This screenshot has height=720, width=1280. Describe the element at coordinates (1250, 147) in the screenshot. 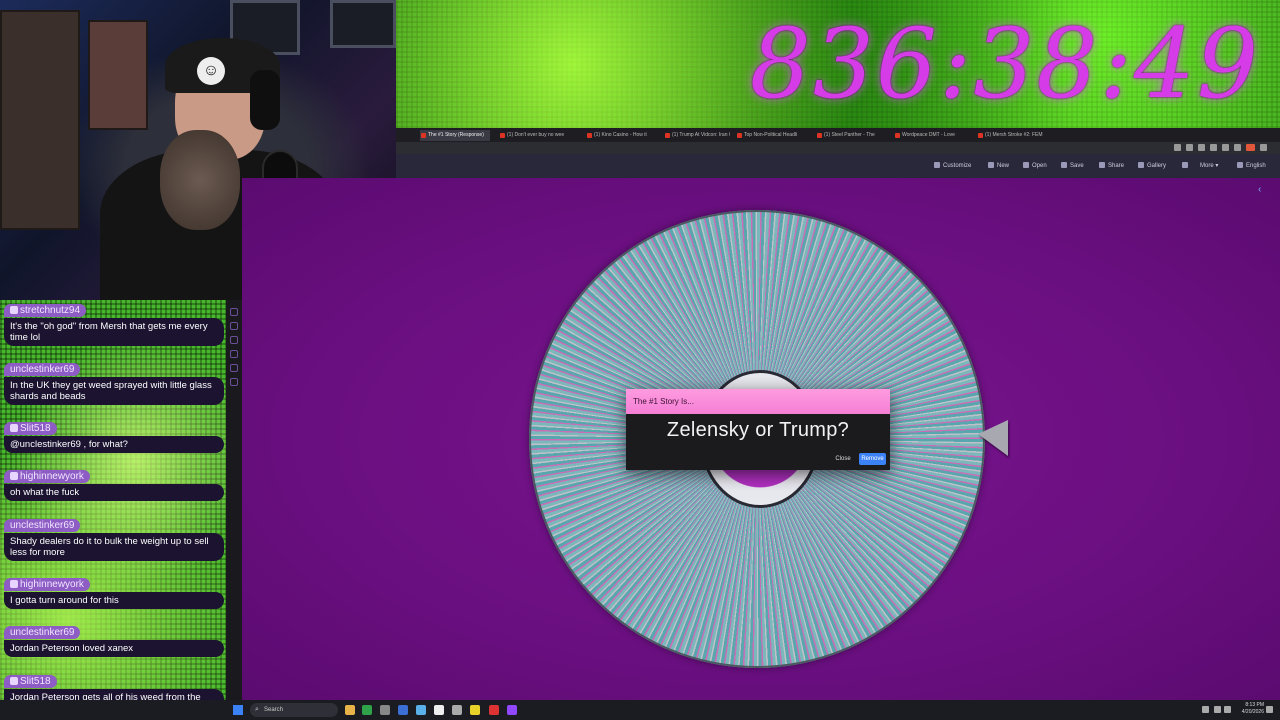

I see `profile-icon` at that location.